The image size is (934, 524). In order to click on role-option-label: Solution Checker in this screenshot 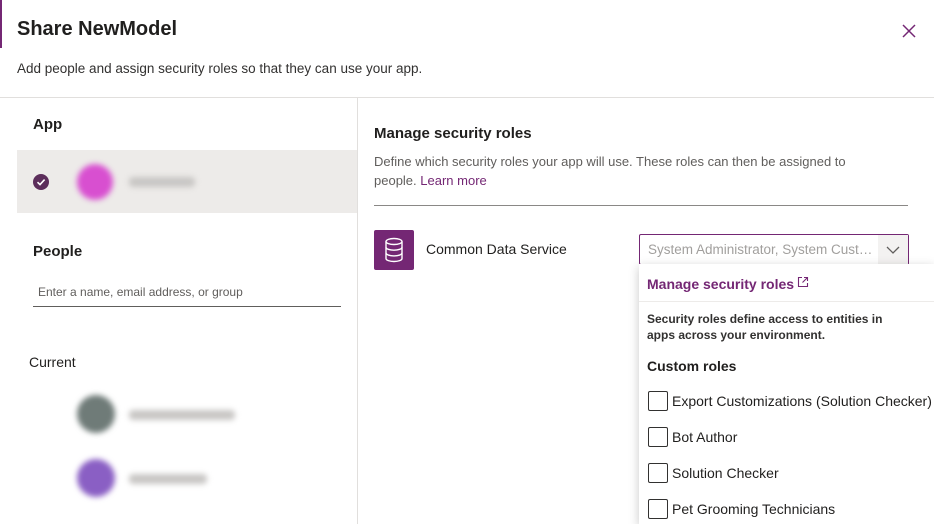, I will do `click(725, 473)`.